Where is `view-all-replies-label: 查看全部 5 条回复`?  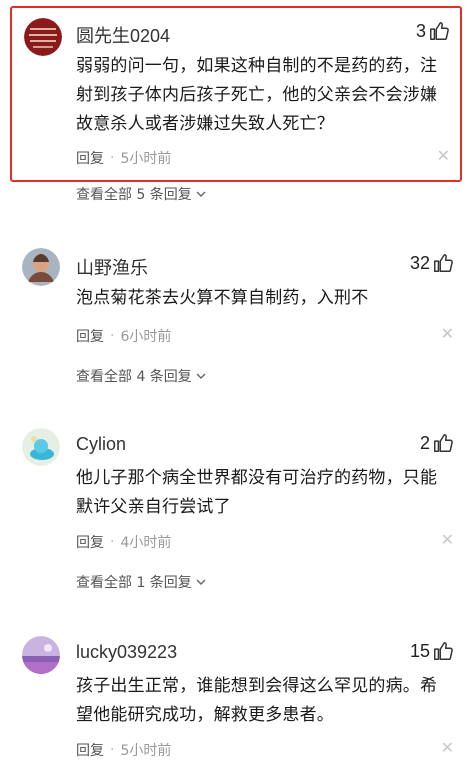 view-all-replies-label: 查看全部 5 条回复 is located at coordinates (134, 195).